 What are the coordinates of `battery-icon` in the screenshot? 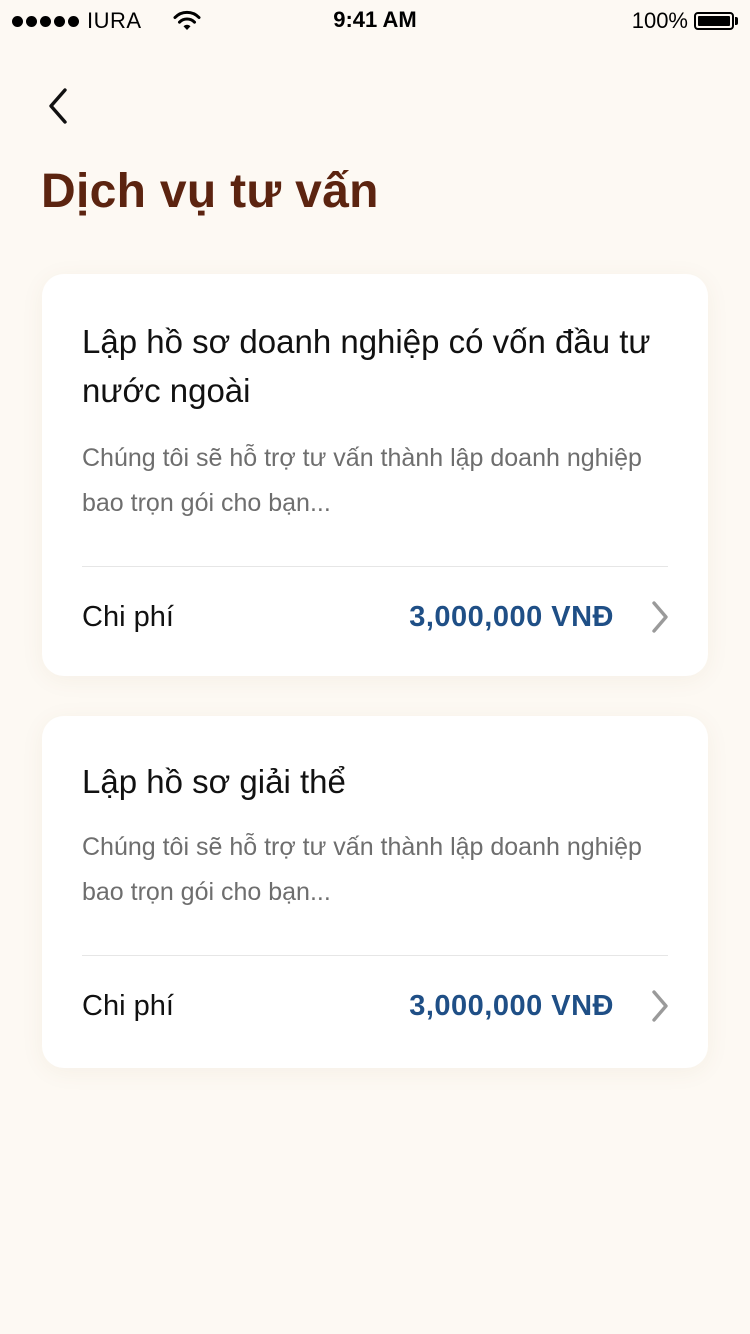 It's located at (716, 21).